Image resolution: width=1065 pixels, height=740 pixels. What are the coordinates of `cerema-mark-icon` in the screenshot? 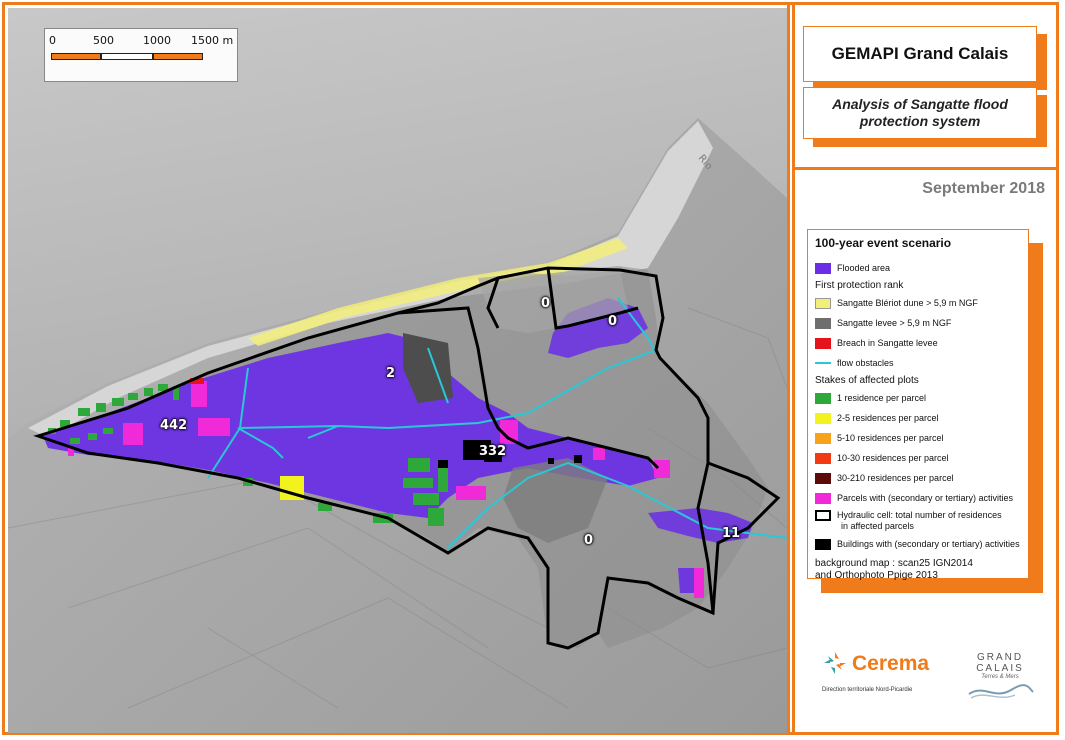 It's located at (835, 663).